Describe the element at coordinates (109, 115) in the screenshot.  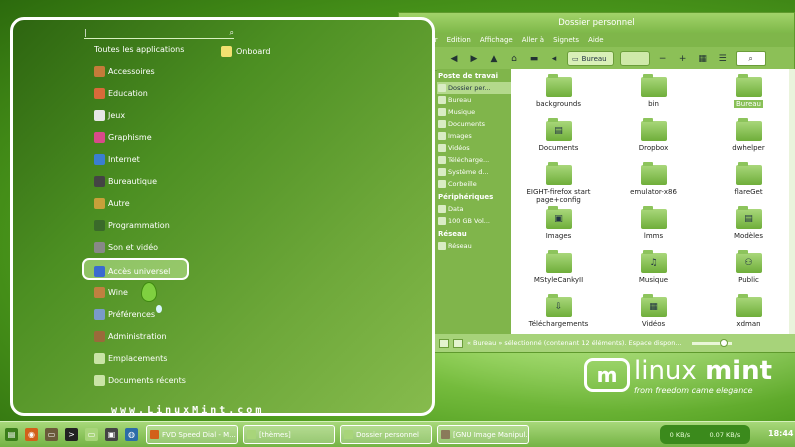
I see `category-item: Jeux` at that location.